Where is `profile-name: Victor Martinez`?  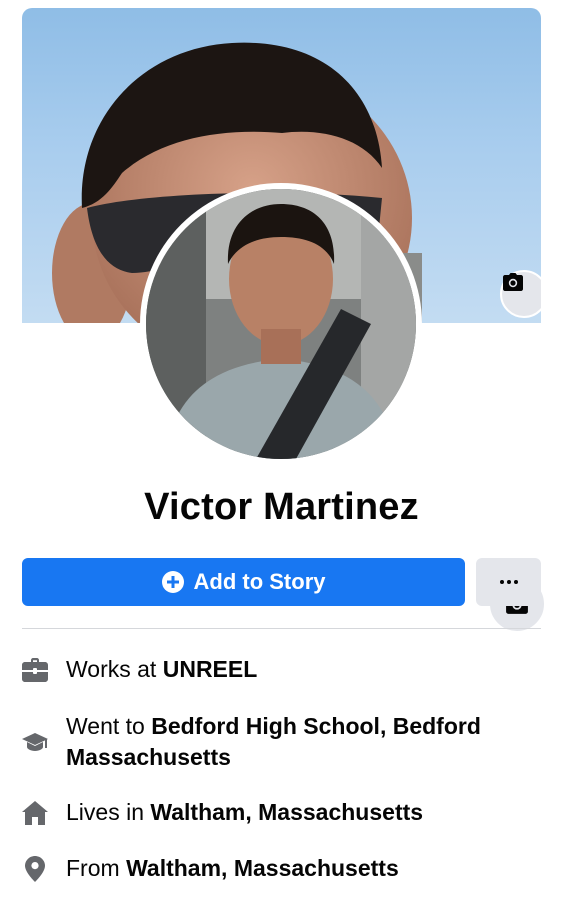 profile-name: Victor Martinez is located at coordinates (281, 507).